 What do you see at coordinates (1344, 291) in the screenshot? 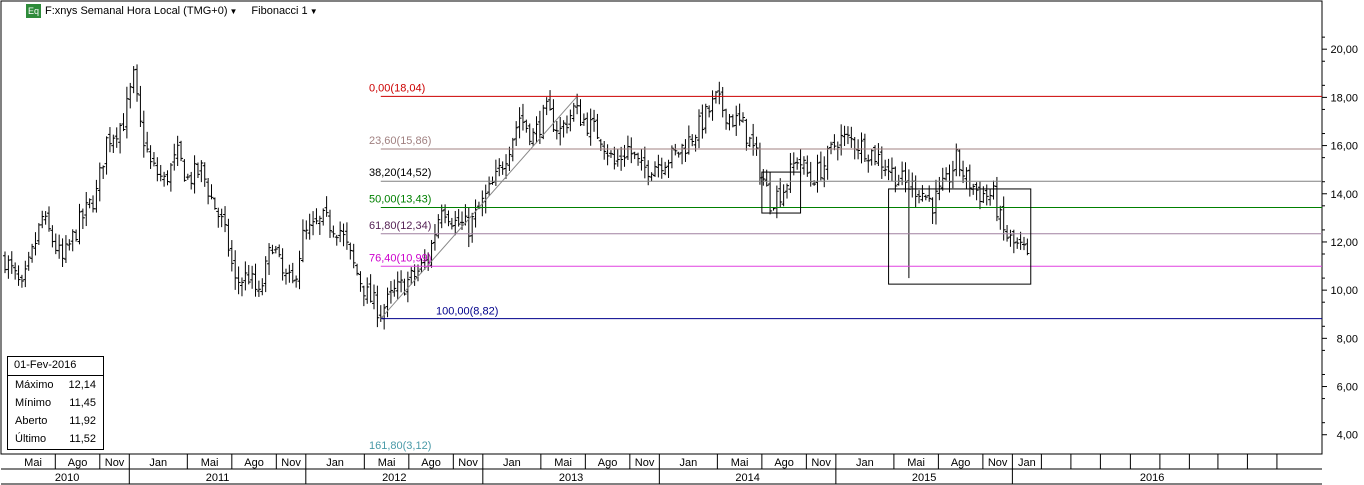
I see `y-tick-label: 10,00` at bounding box center [1344, 291].